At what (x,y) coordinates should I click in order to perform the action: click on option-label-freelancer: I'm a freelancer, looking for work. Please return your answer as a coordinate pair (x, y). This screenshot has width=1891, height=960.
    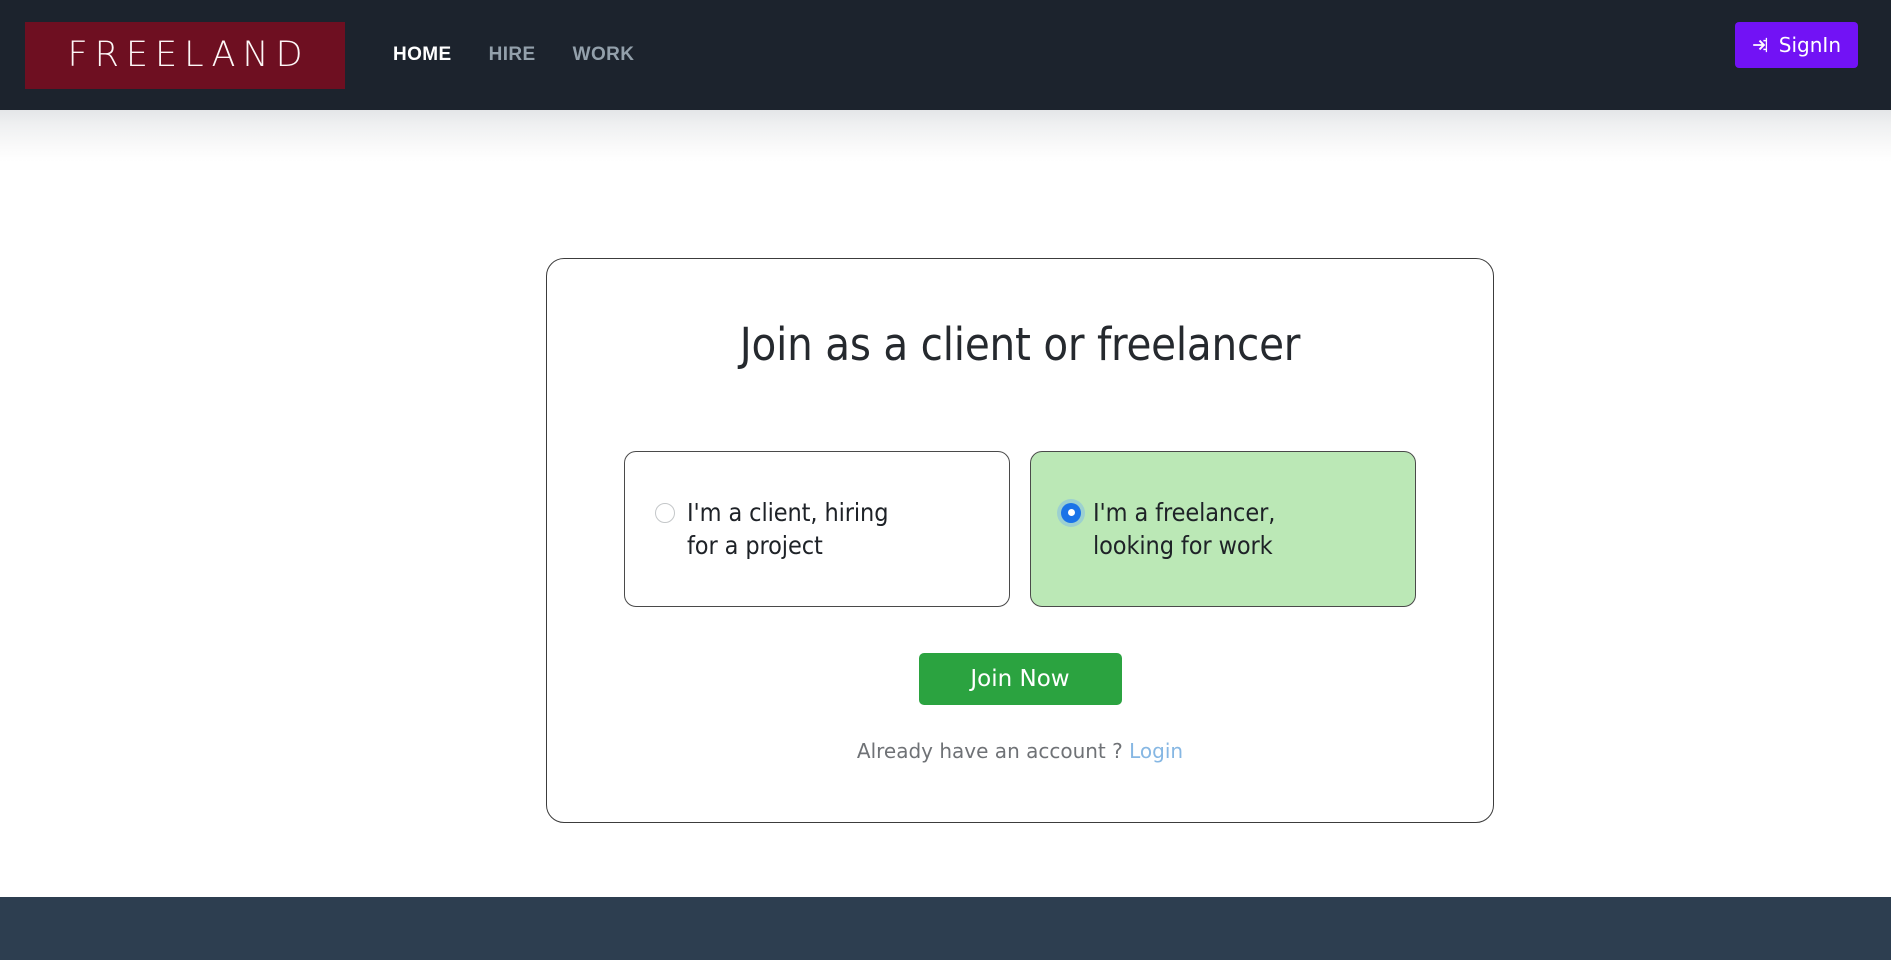
    Looking at the image, I should click on (1184, 529).